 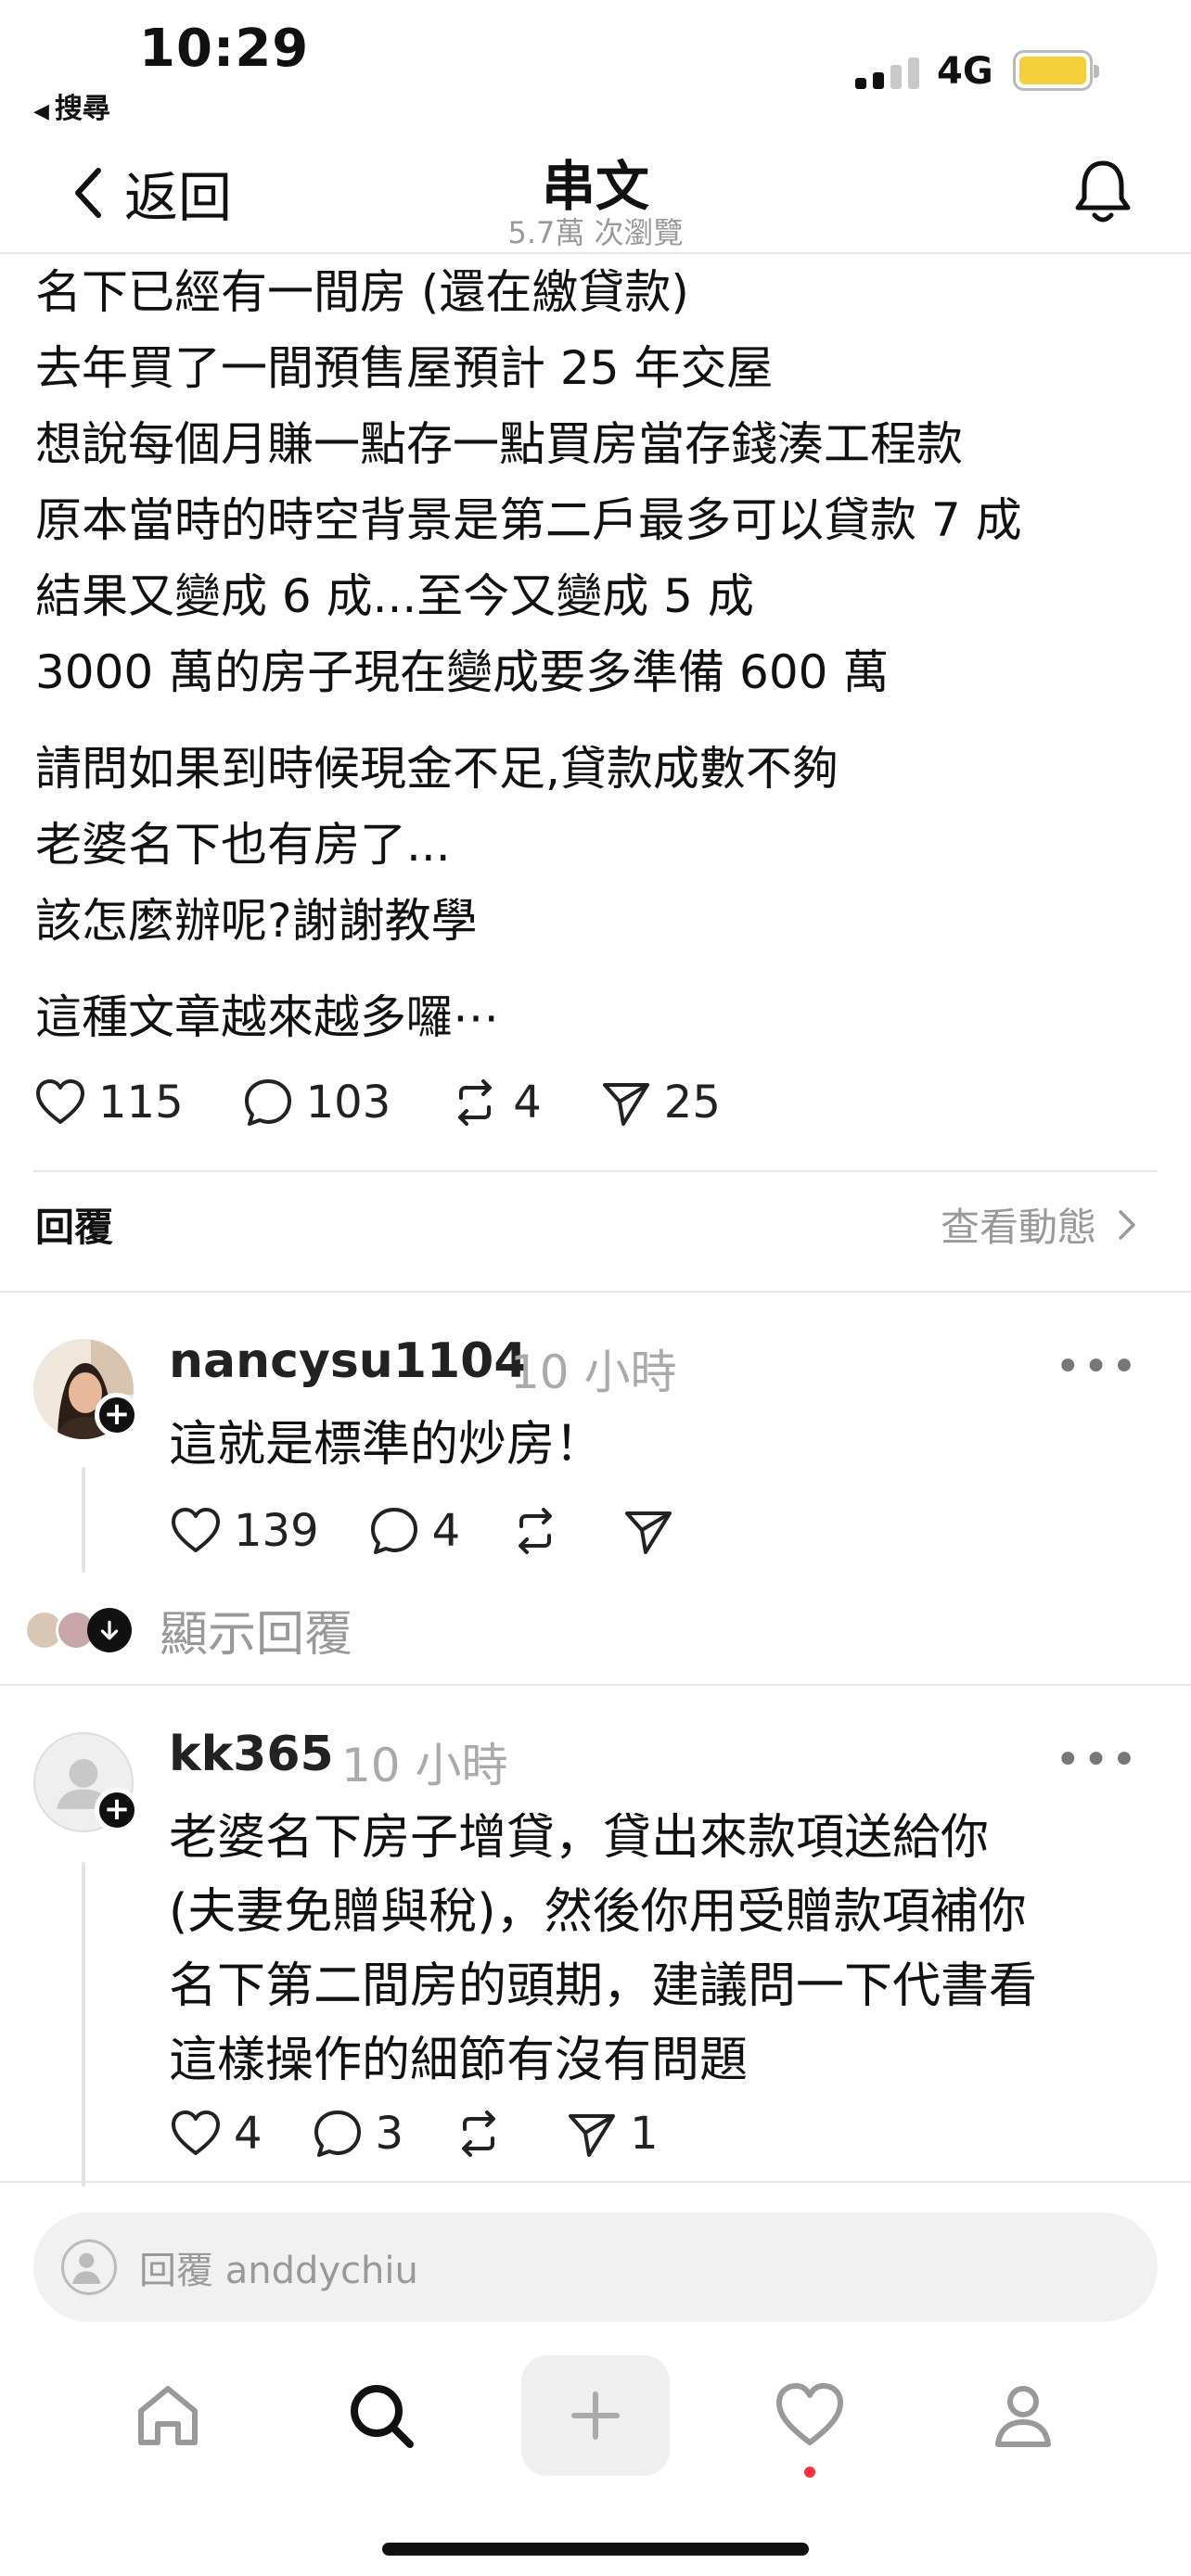 I want to click on search-icon, so click(x=382, y=2417).